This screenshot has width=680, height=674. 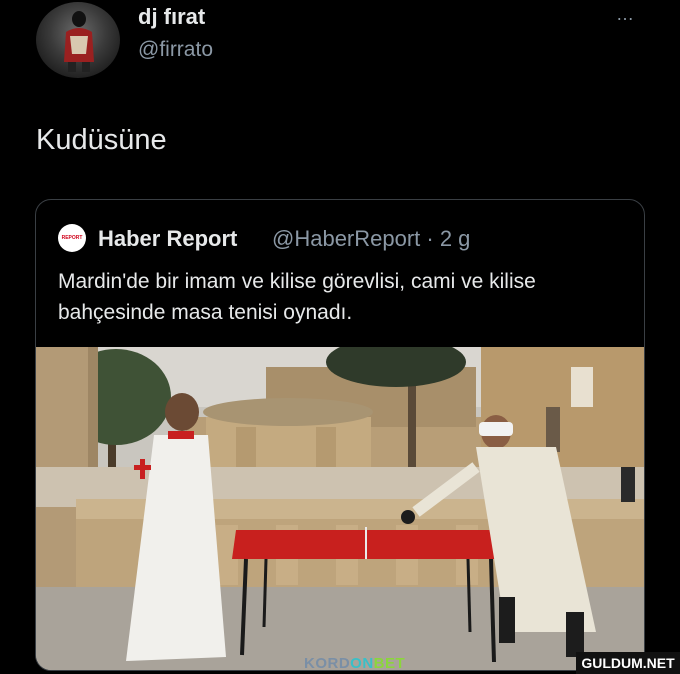 I want to click on logo-text: REPORT, so click(x=72, y=238).